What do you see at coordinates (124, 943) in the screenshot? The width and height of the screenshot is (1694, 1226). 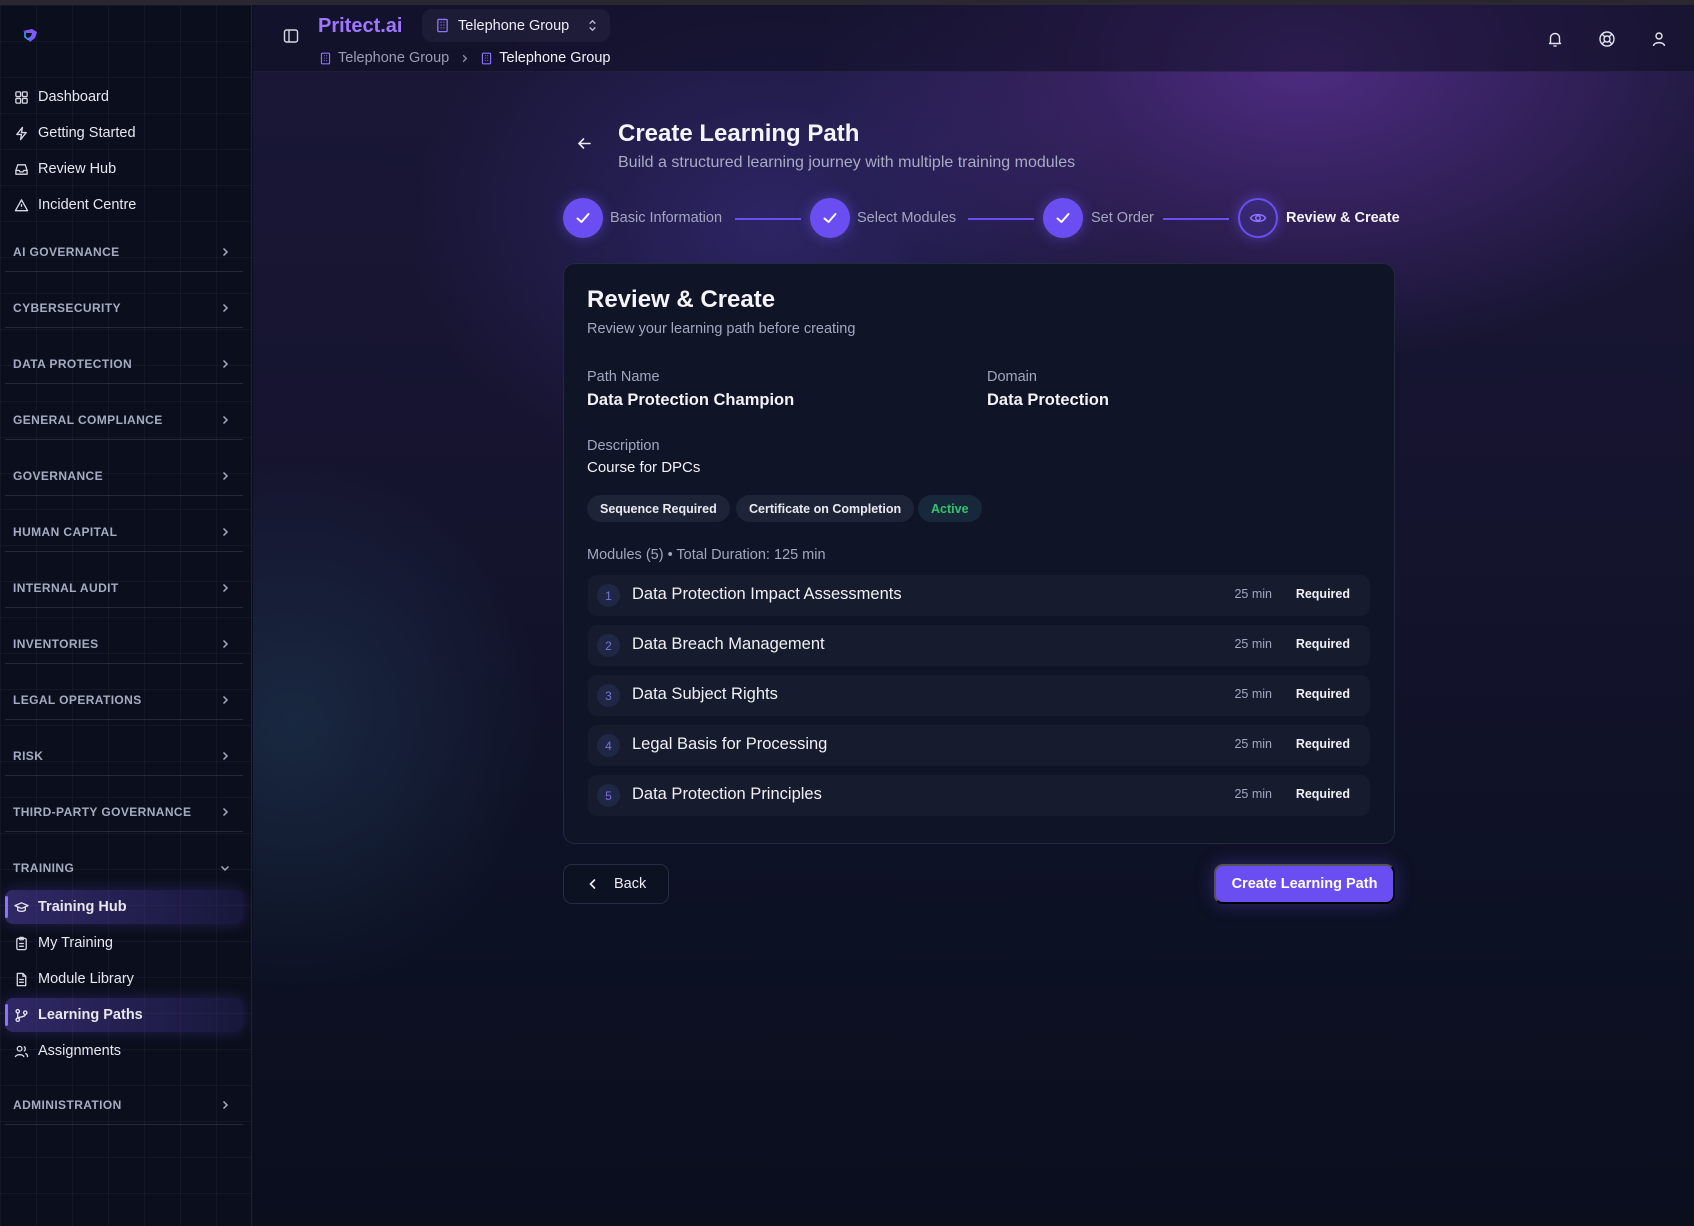 I see `sidebar-item-my-training: My Training` at bounding box center [124, 943].